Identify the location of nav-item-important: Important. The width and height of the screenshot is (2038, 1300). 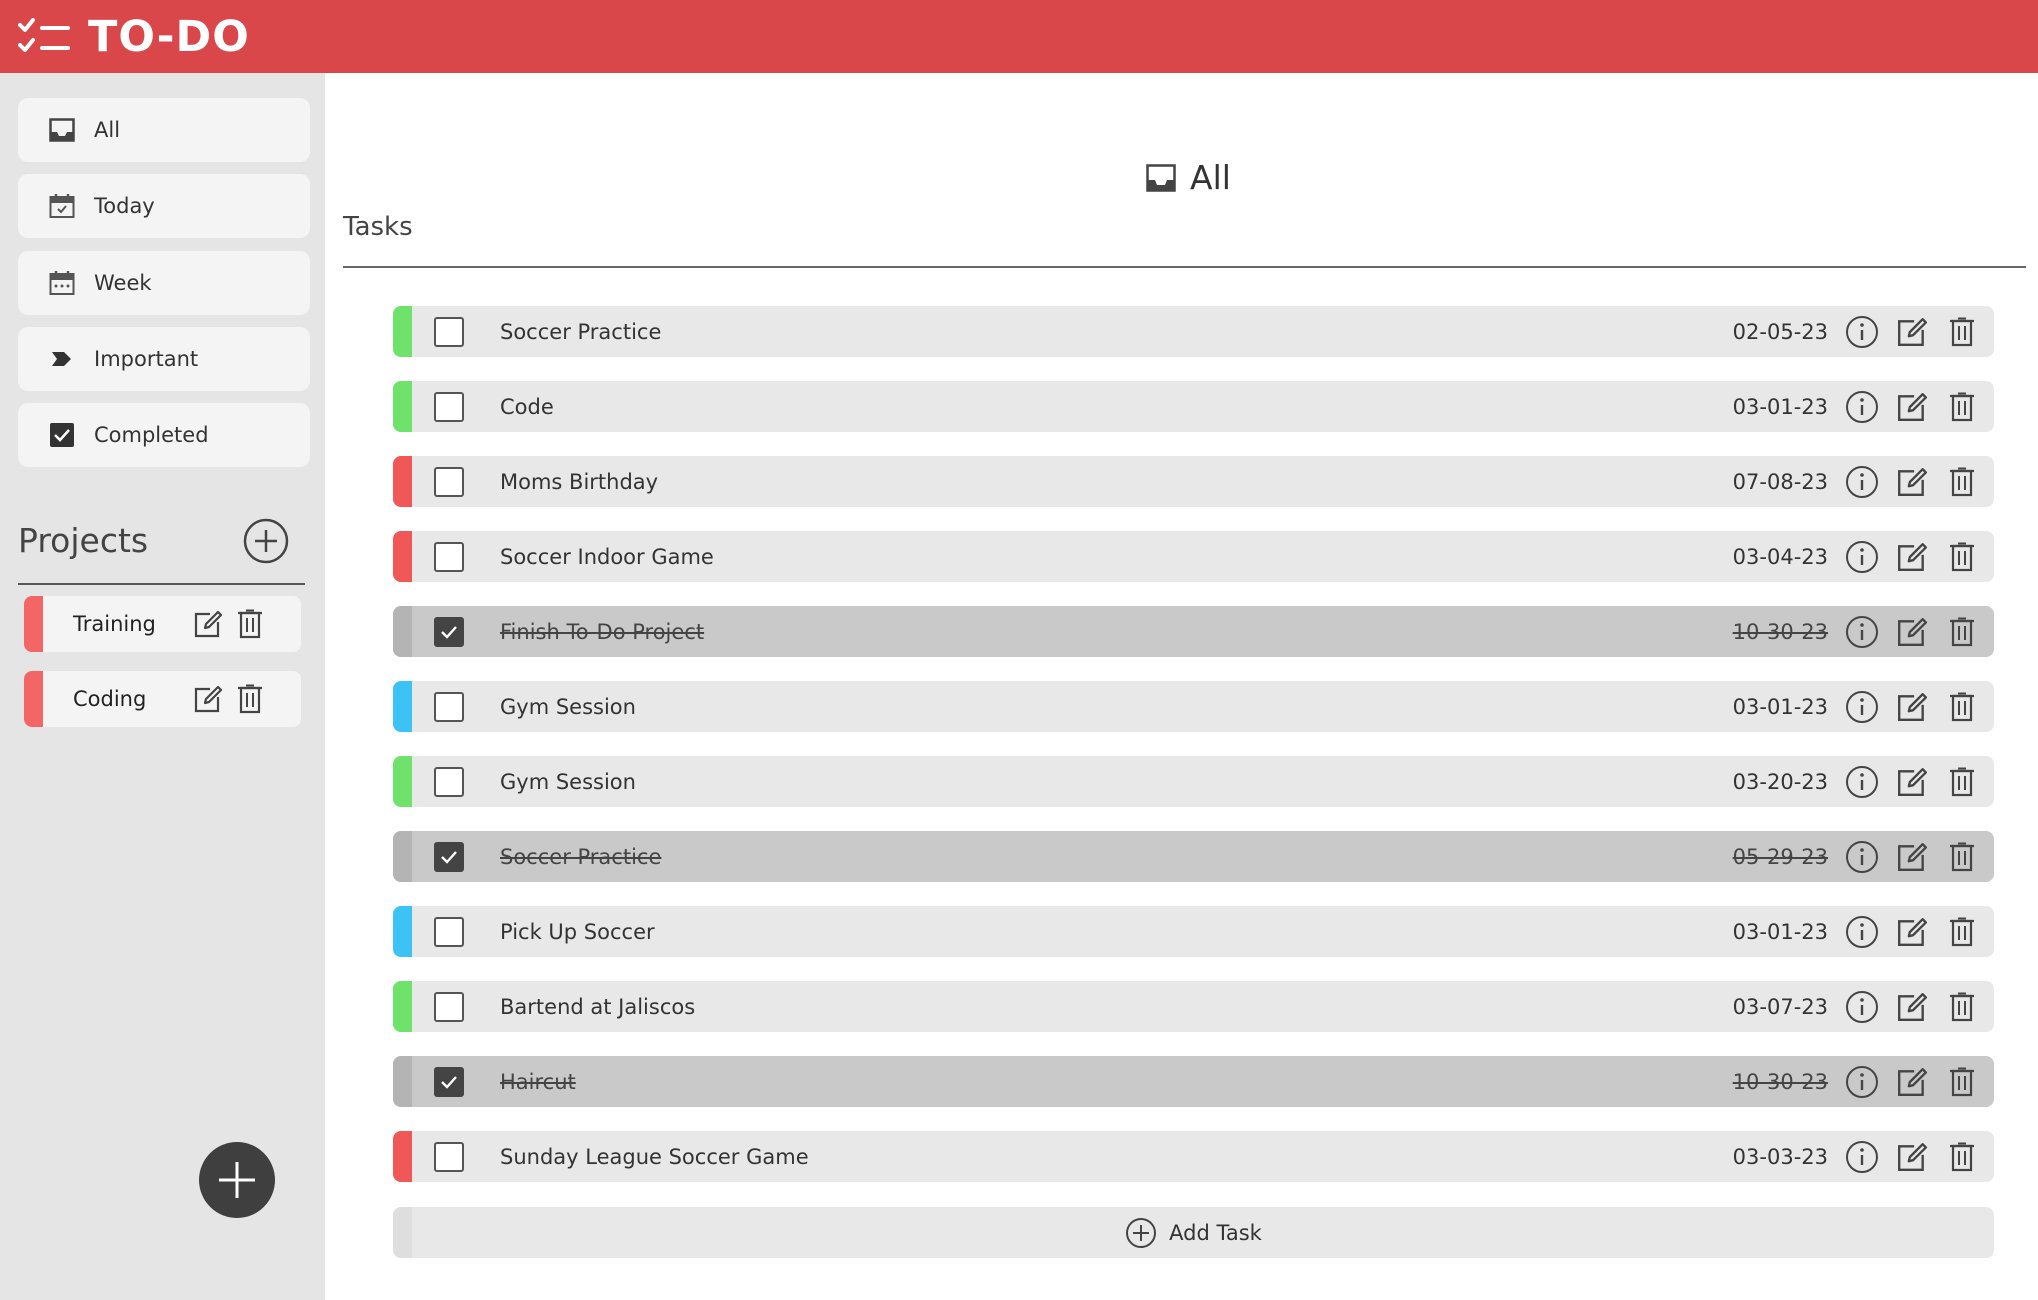
(164, 359).